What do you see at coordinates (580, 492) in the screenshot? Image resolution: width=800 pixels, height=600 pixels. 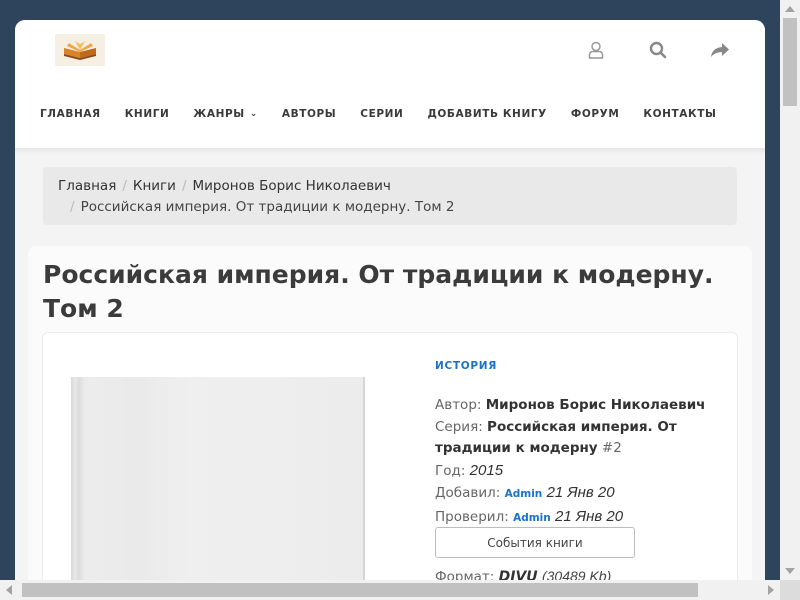 I see `added-date: 21 Янв 20` at bounding box center [580, 492].